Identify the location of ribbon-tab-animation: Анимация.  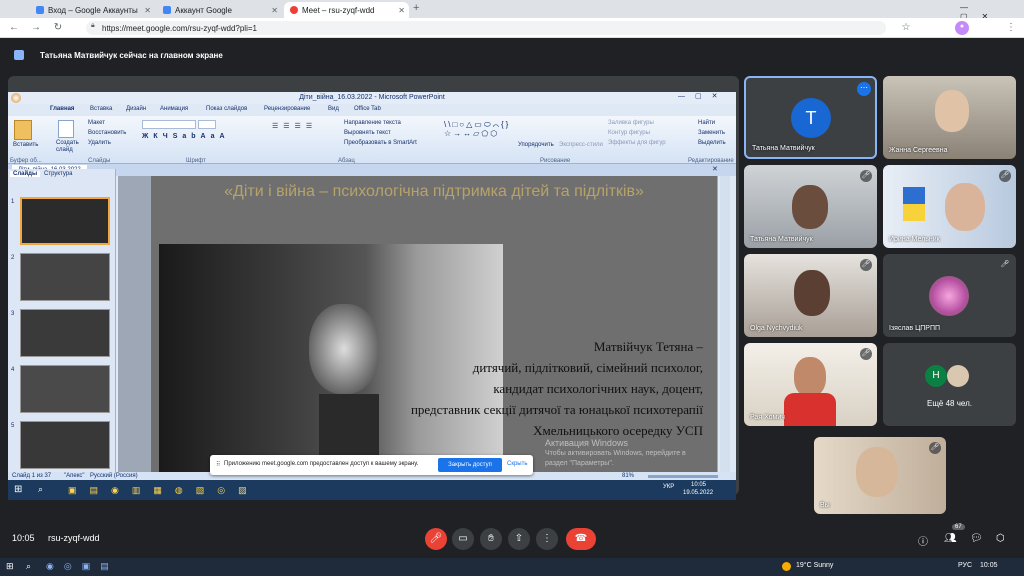
(174, 109).